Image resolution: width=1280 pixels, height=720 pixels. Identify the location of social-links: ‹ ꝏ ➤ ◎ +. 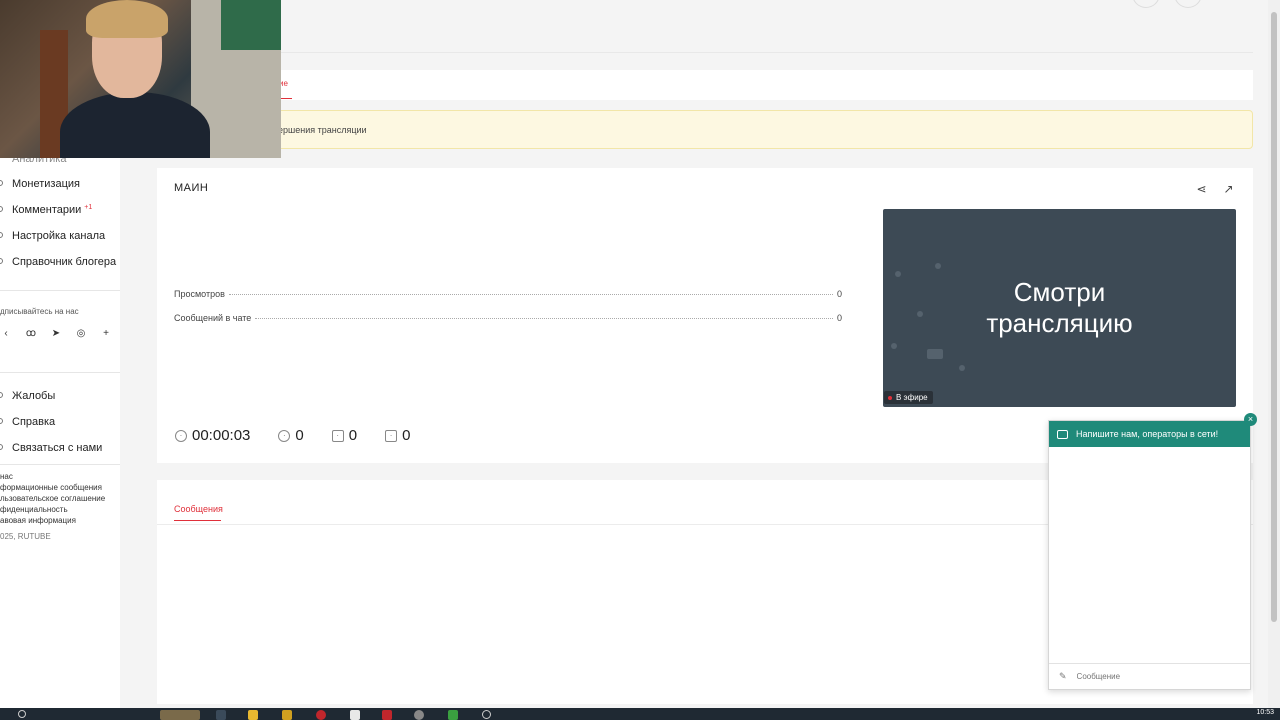
(56, 334).